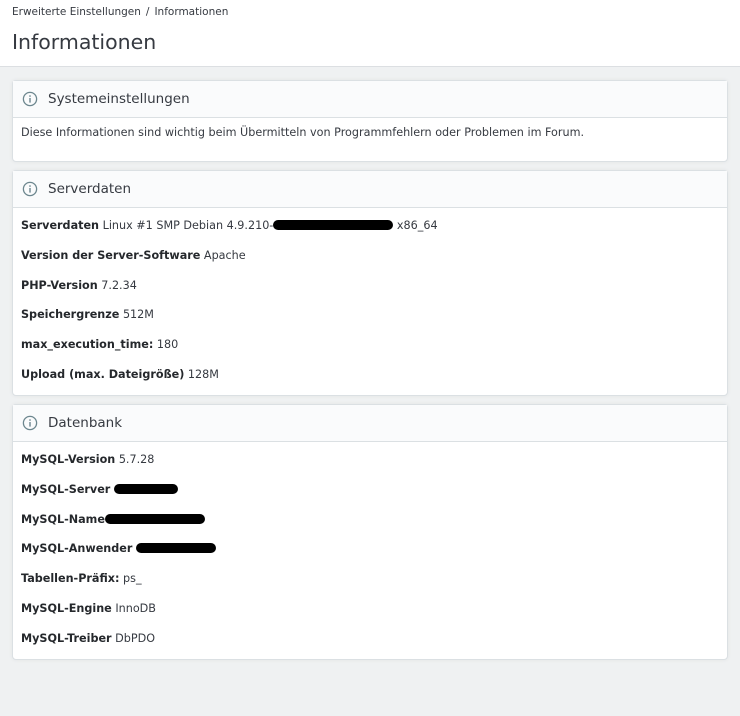  What do you see at coordinates (103, 374) in the screenshot?
I see `row-label: Upload (max. Dateigröße)` at bounding box center [103, 374].